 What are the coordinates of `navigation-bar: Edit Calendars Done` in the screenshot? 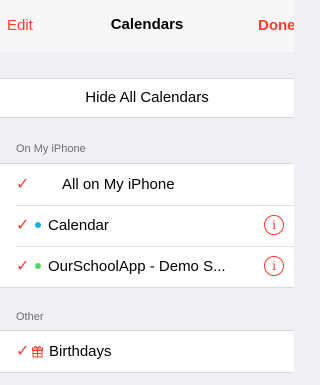 It's located at (147, 26).